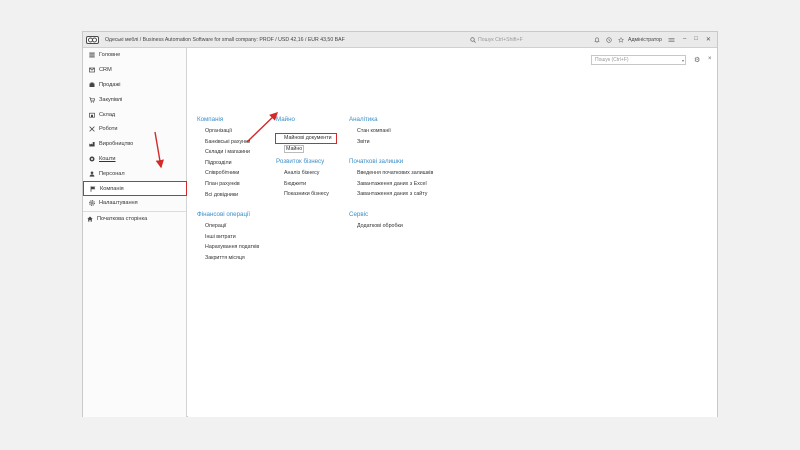  Describe the element at coordinates (223, 131) in the screenshot. I see `link-organizations: Організації` at that location.